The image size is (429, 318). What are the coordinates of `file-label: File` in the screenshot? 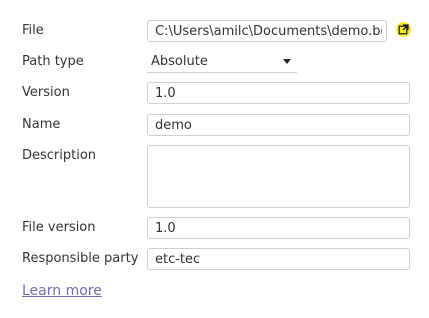 It's located at (33, 30).